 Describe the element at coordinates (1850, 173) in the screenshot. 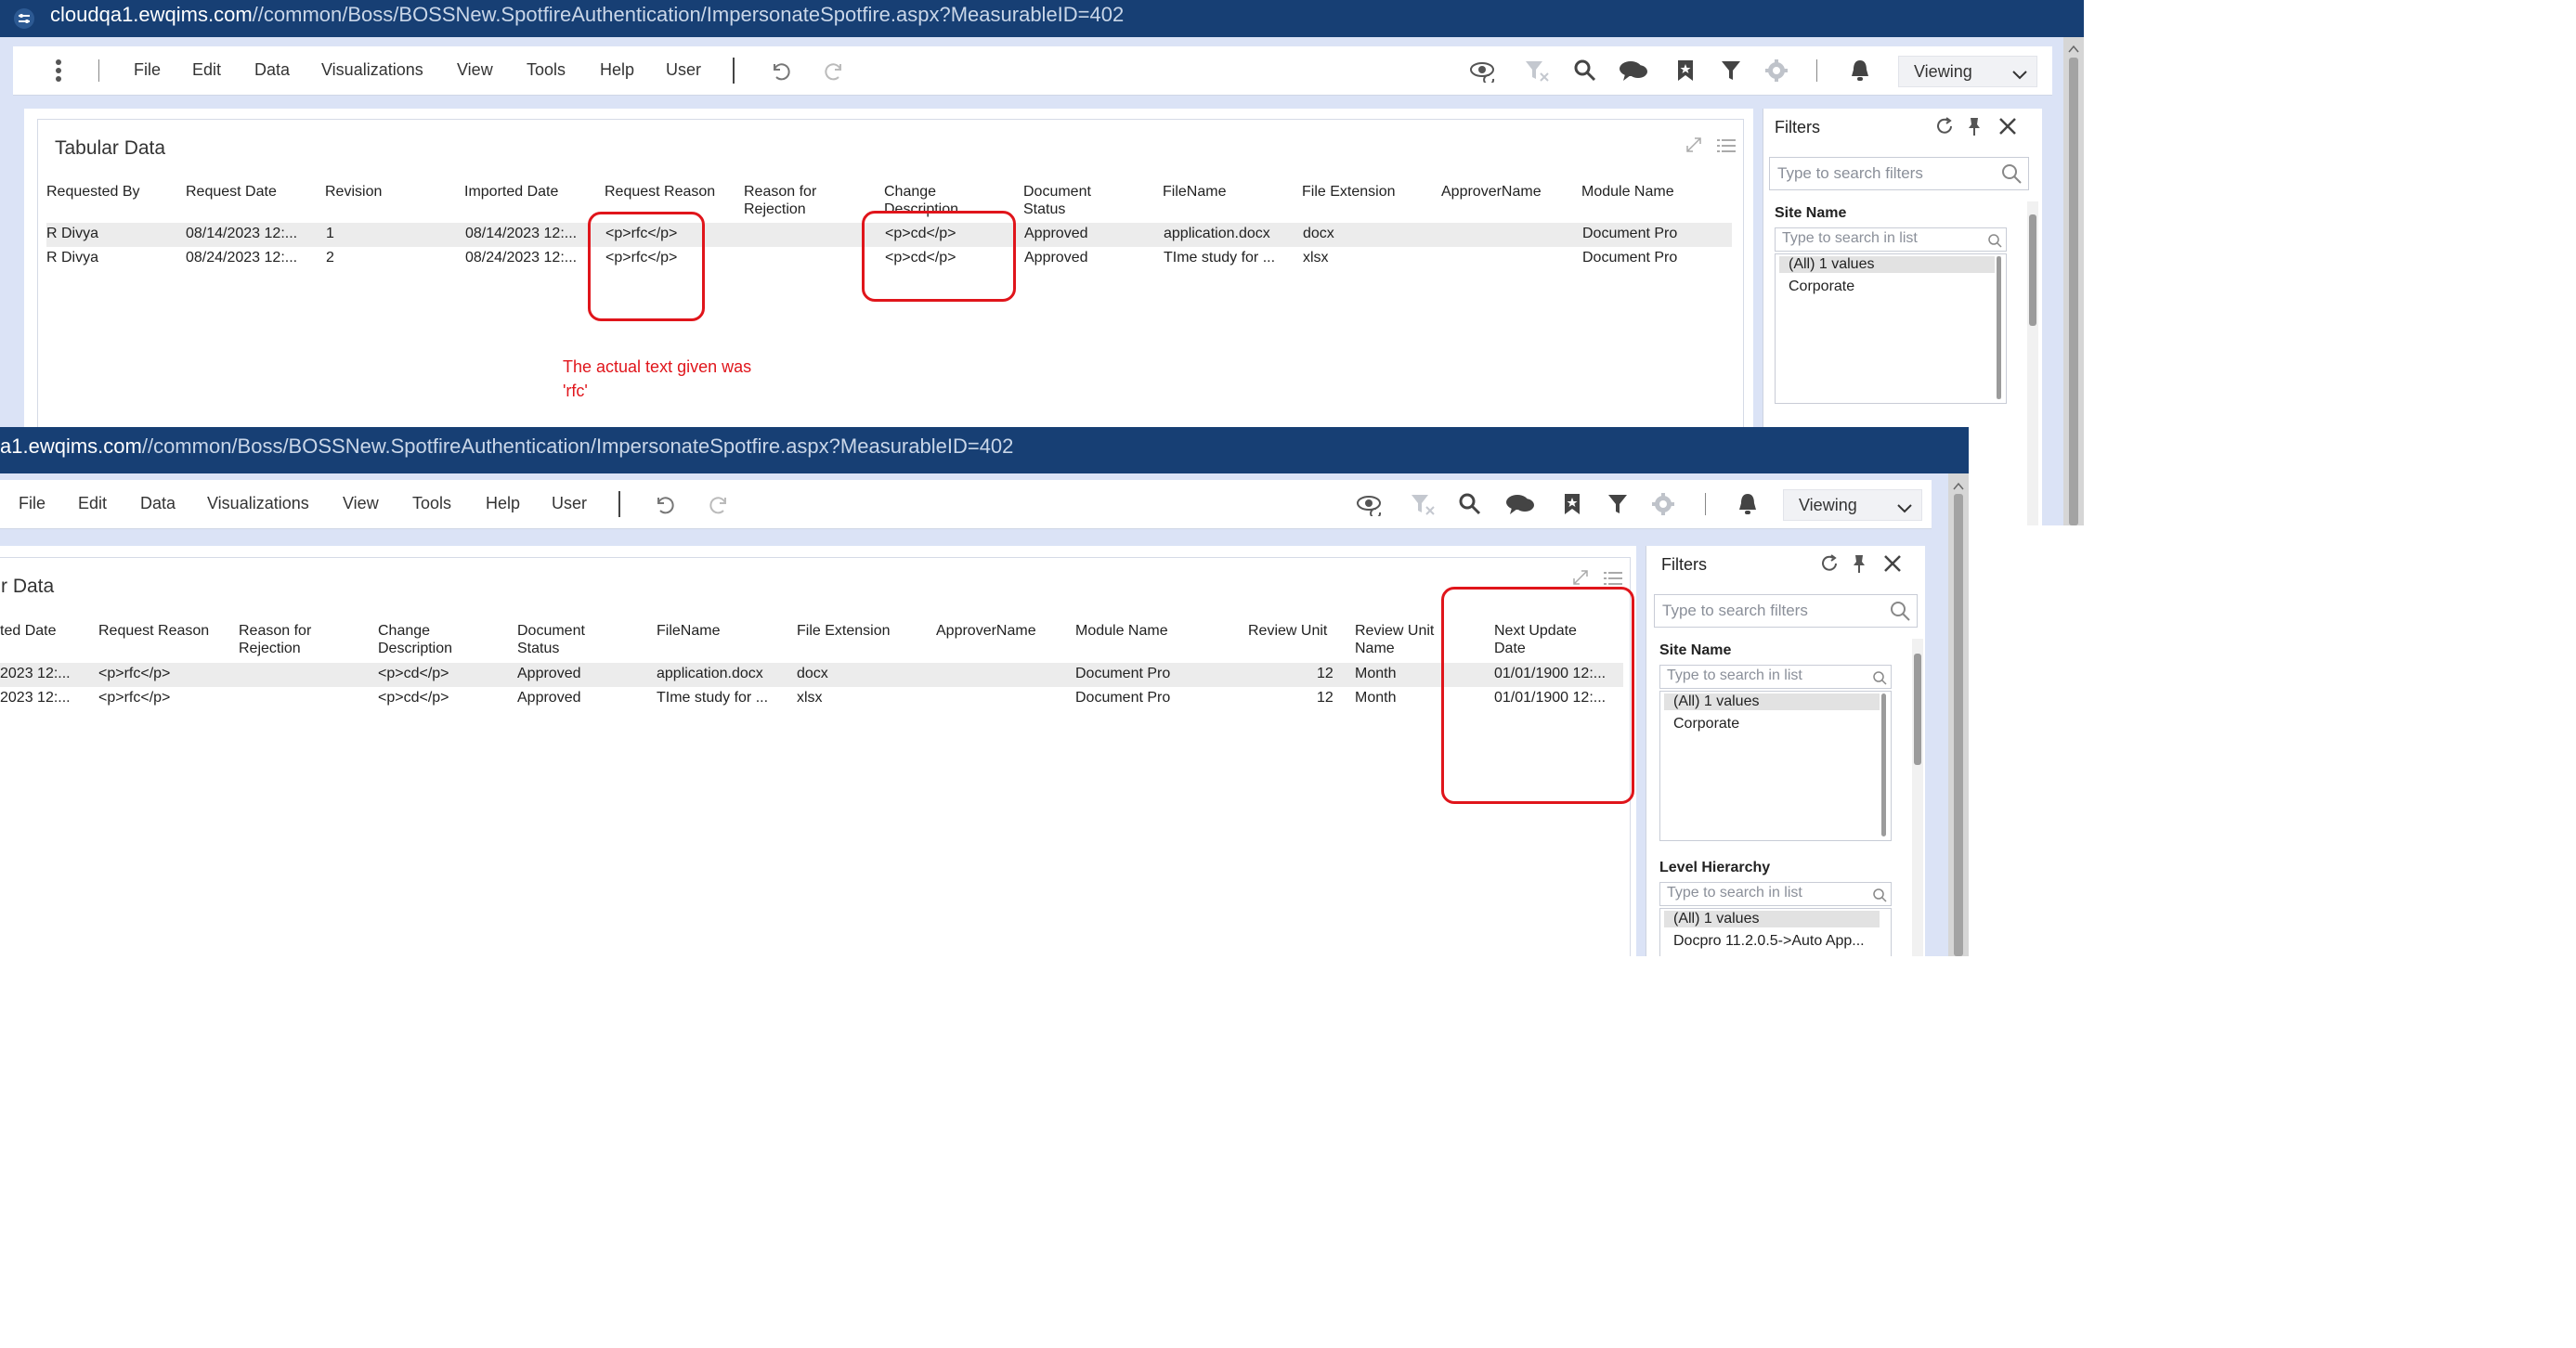

I see `filter-search-placeholder: Type to search filters` at that location.